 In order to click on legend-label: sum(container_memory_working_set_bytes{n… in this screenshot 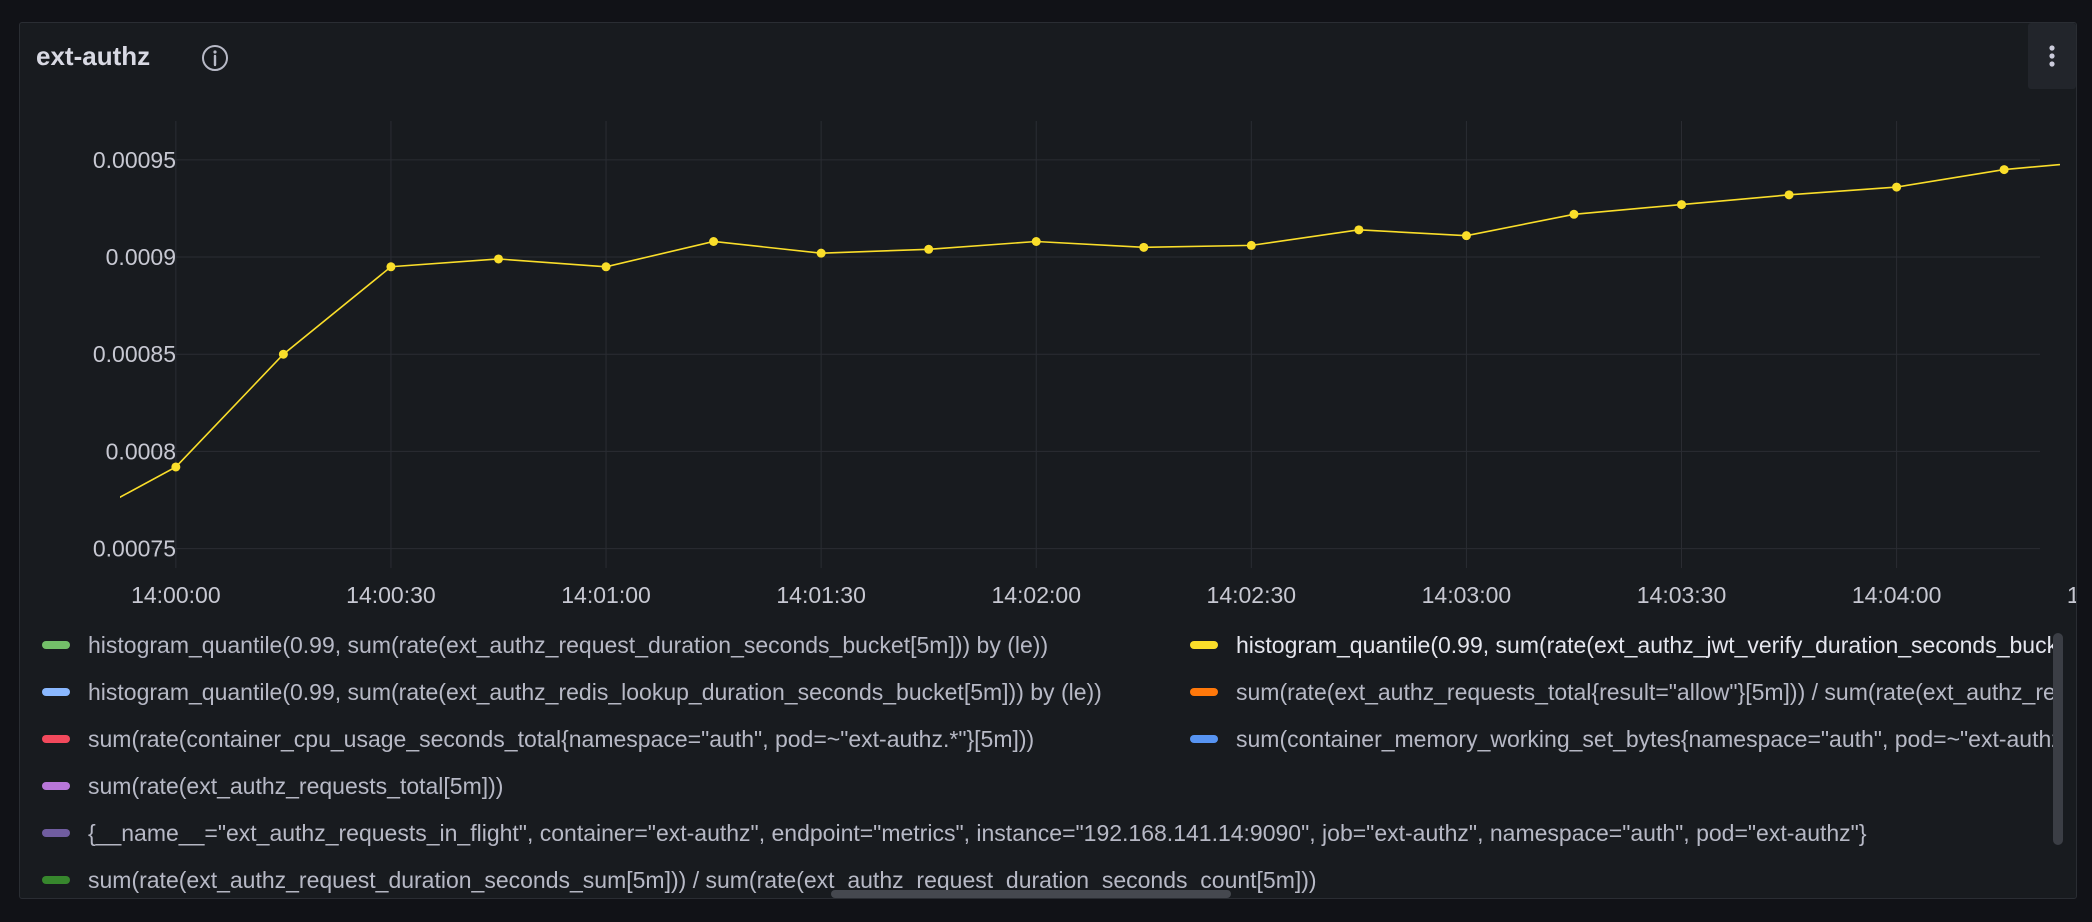, I will do `click(1645, 738)`.